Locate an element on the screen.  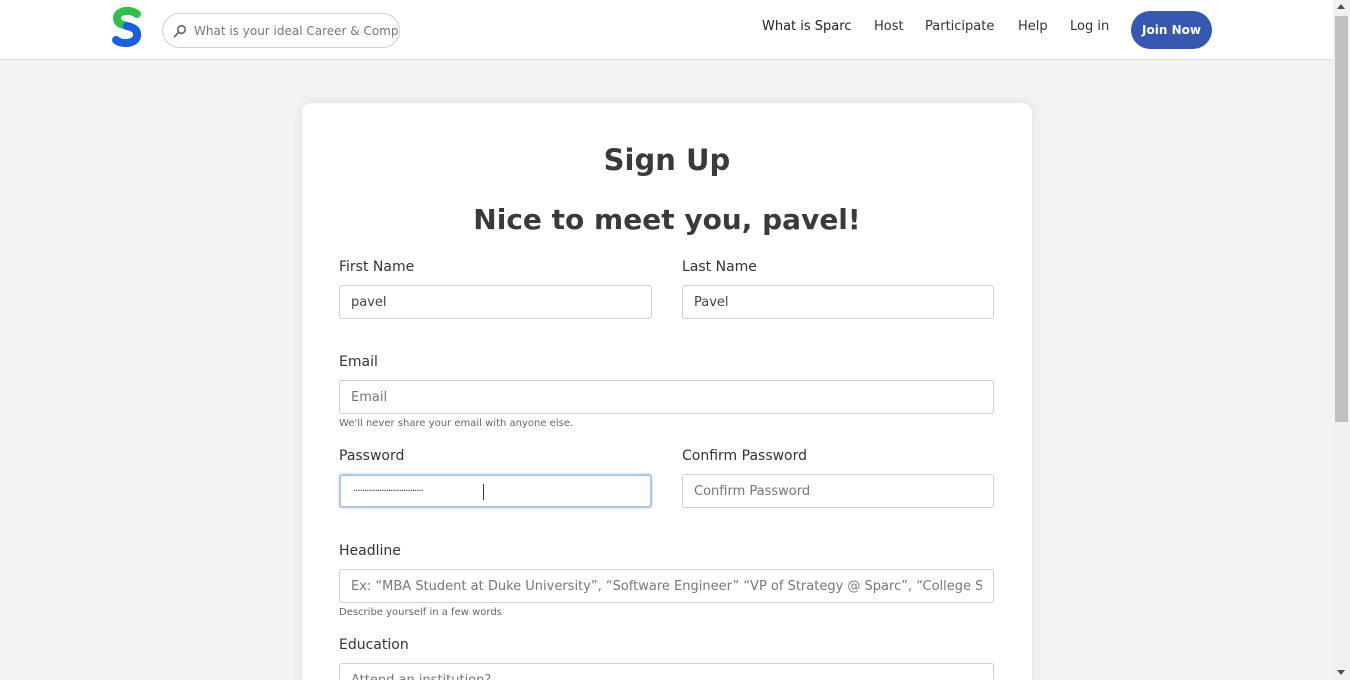
first-name-field is located at coordinates (495, 302).